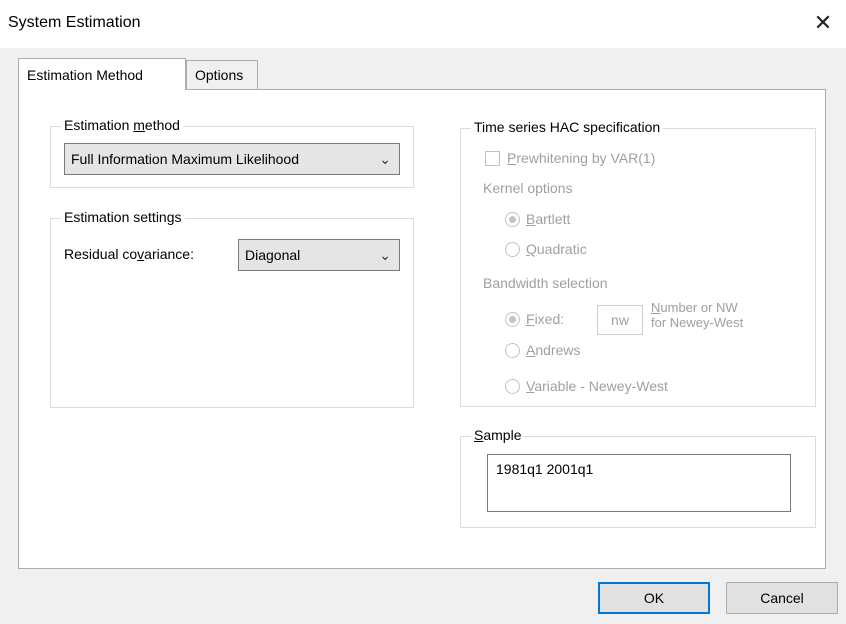 The height and width of the screenshot is (624, 846). What do you see at coordinates (697, 322) in the screenshot?
I see `nw-hint-line2: for Newey-West` at bounding box center [697, 322].